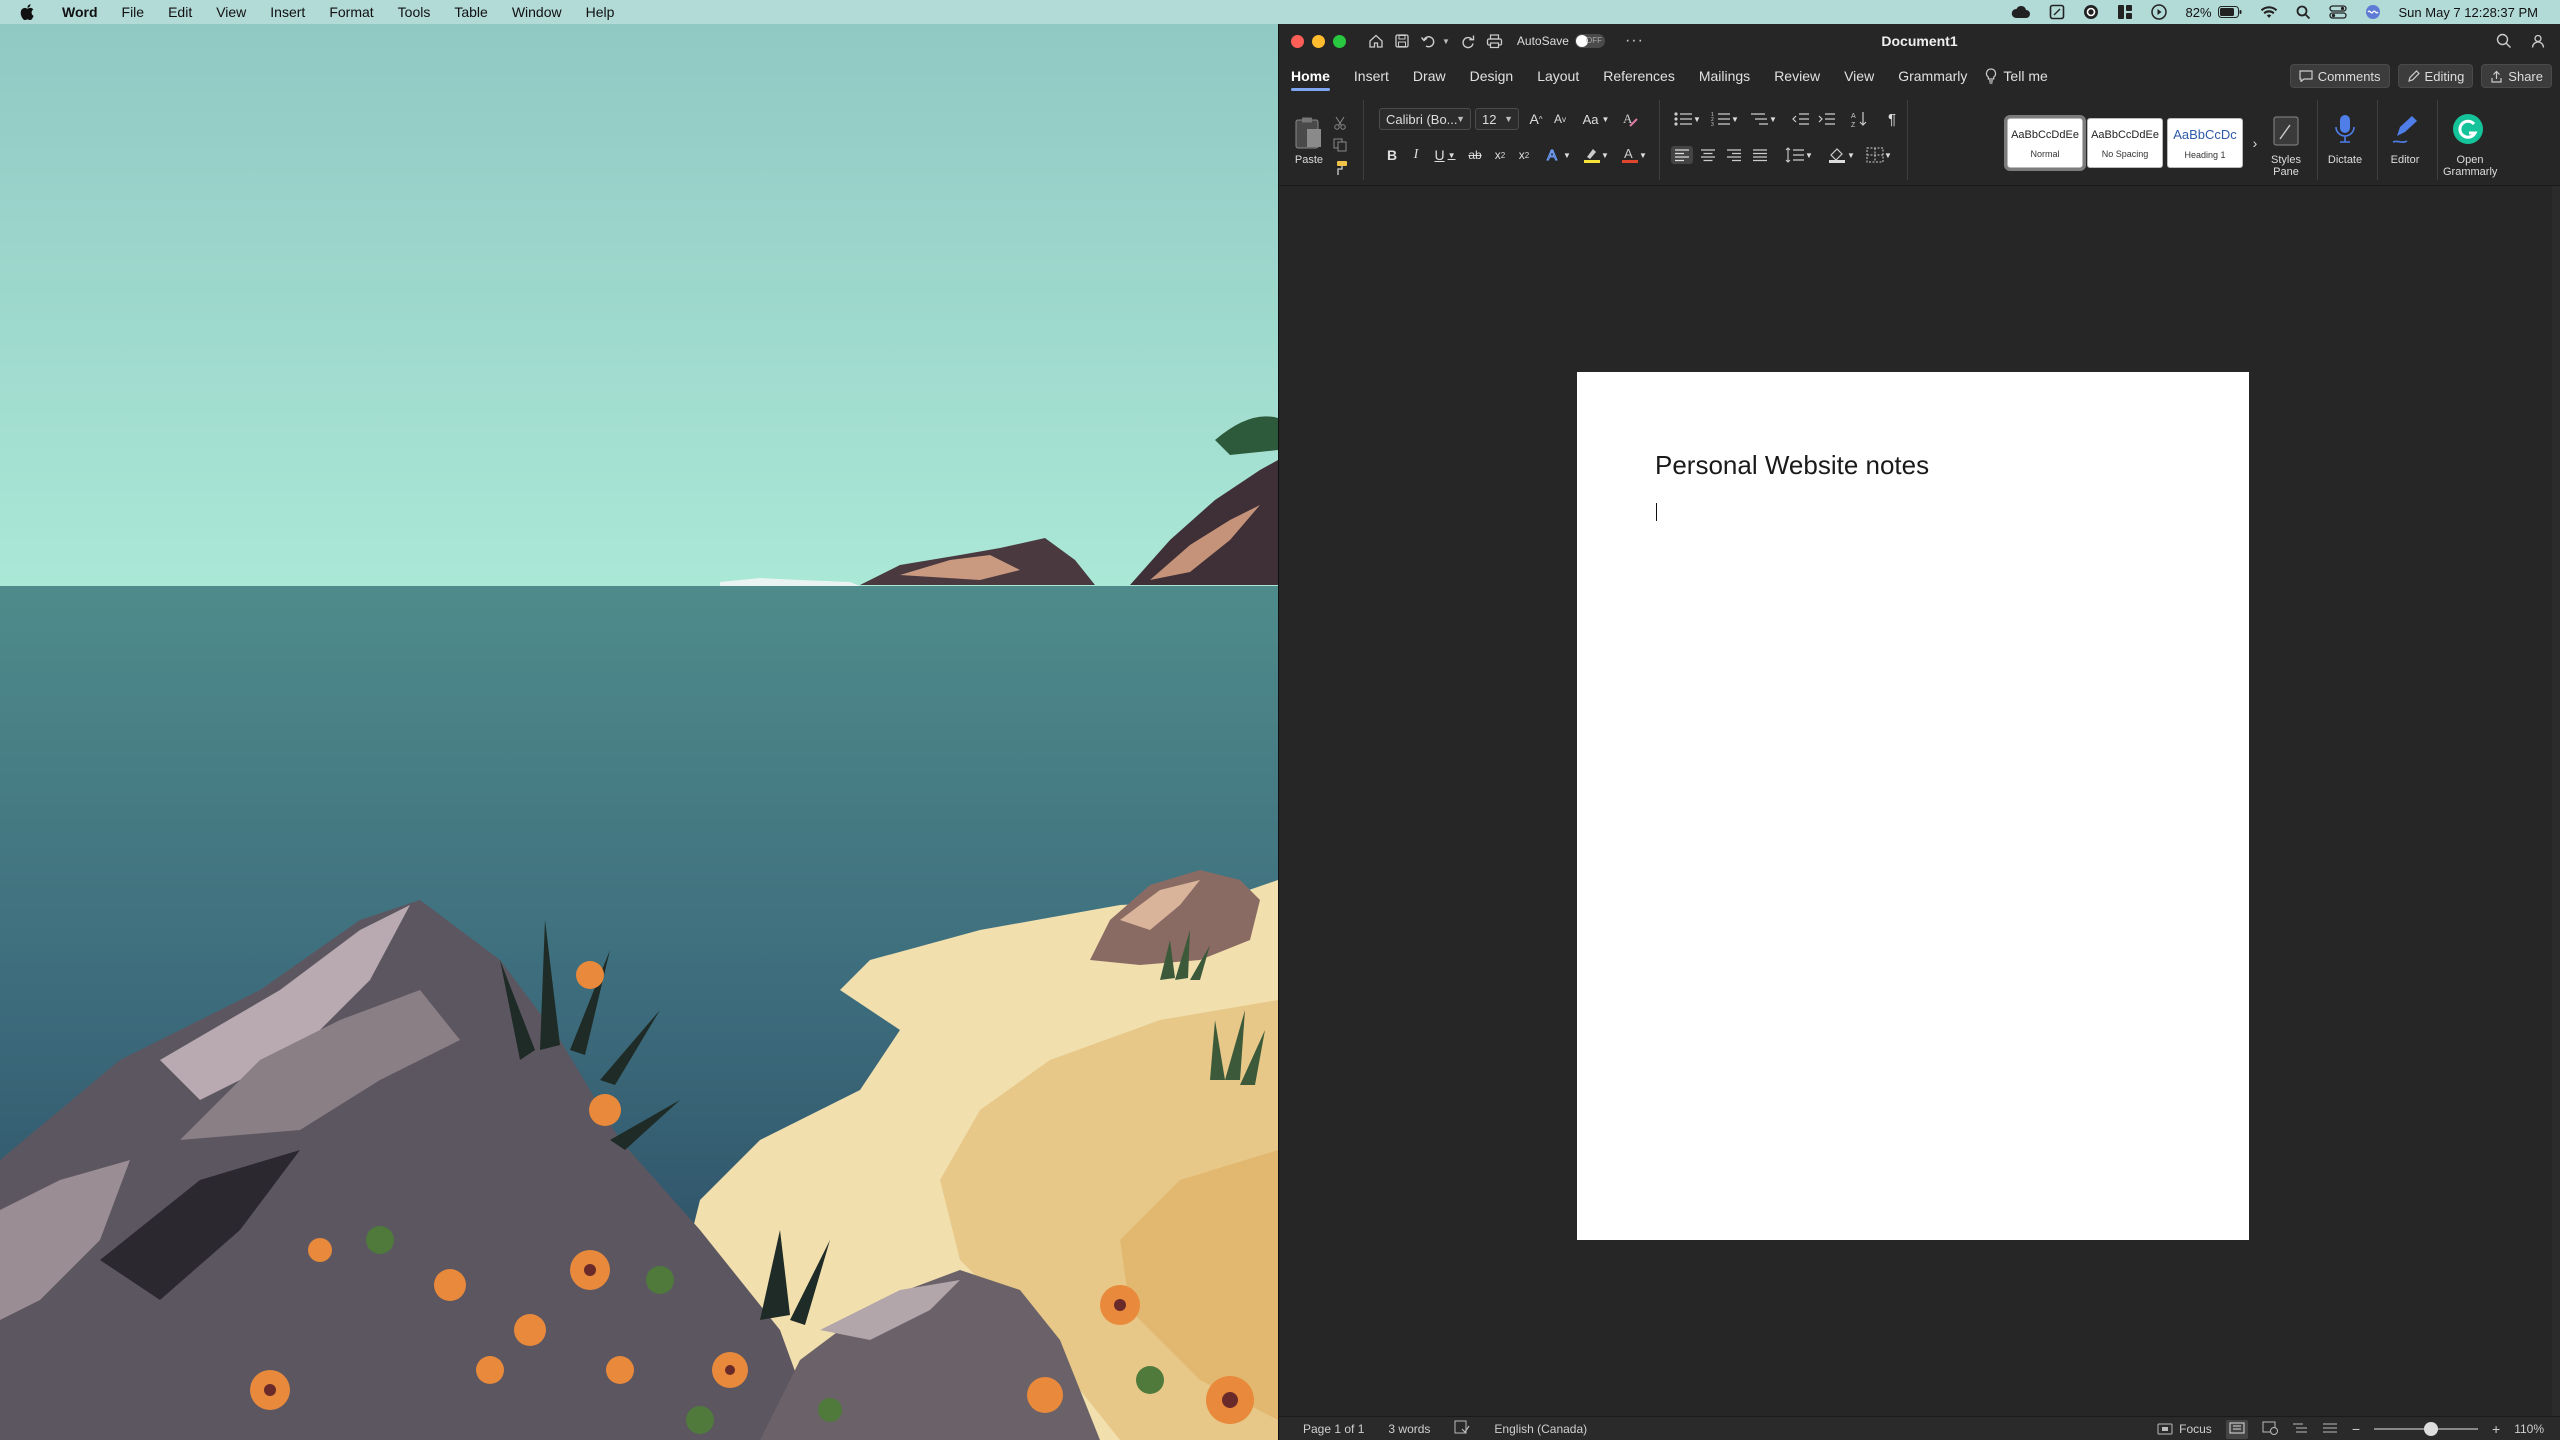  I want to click on control-center-icon, so click(2337, 12).